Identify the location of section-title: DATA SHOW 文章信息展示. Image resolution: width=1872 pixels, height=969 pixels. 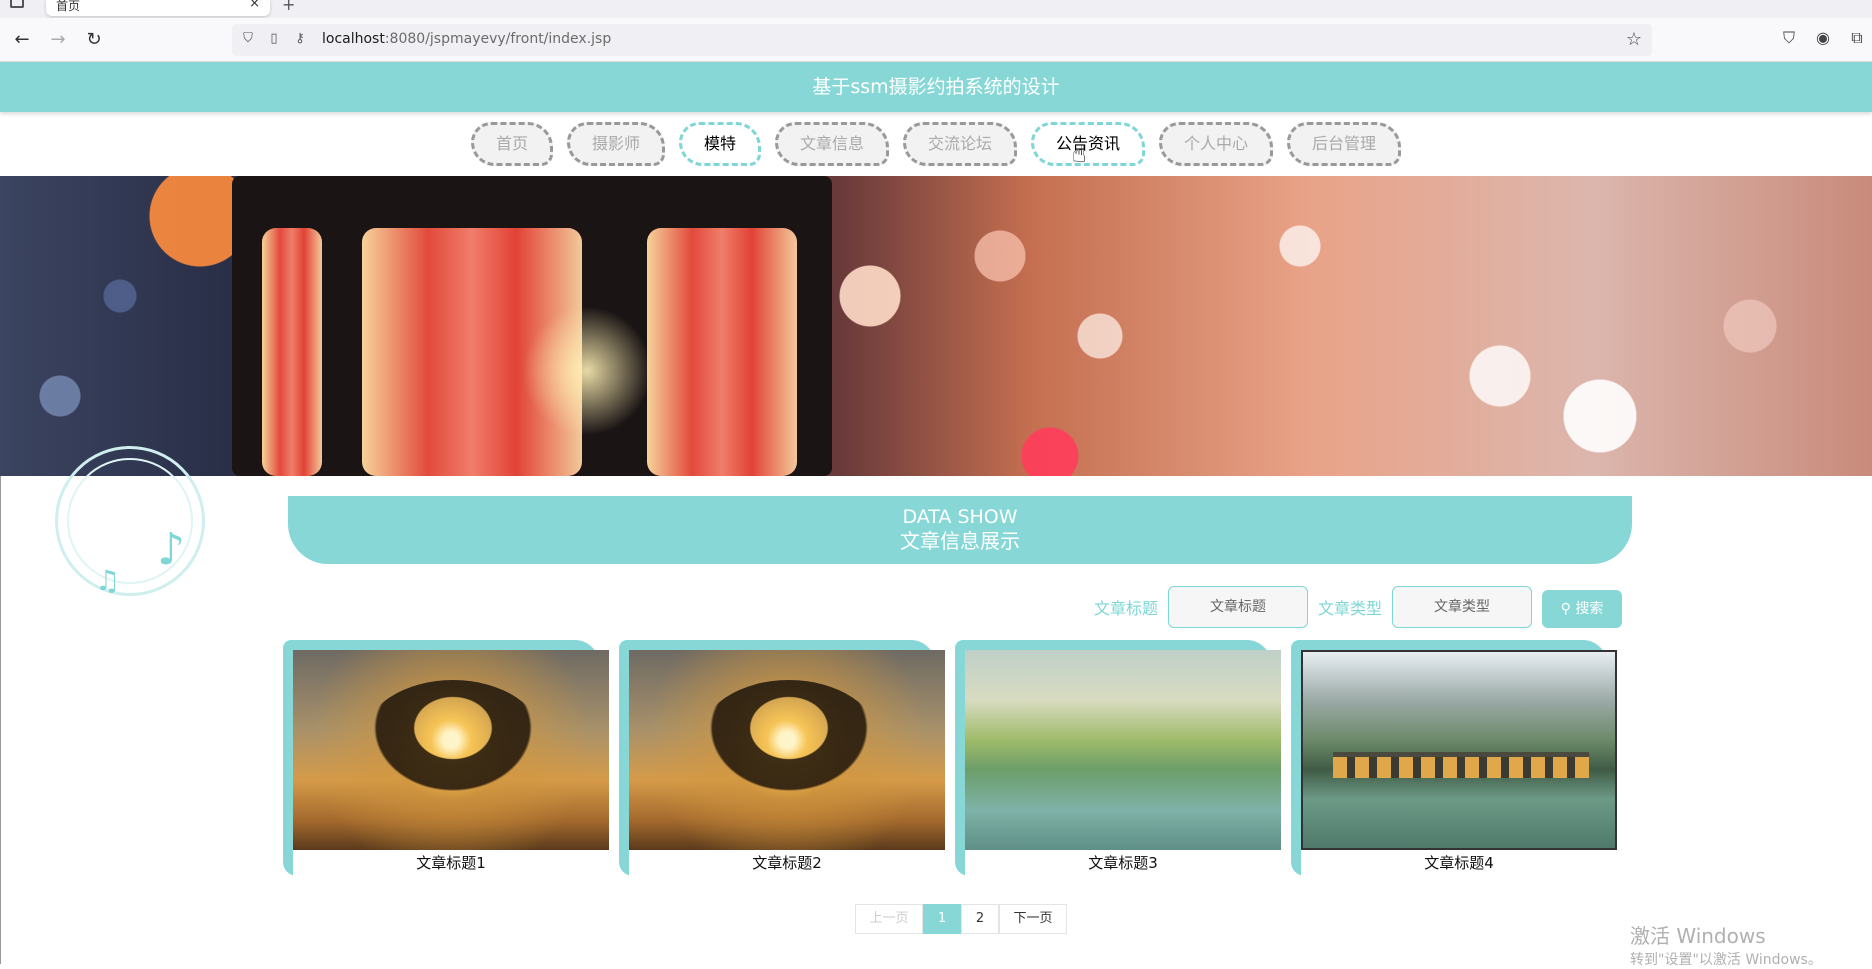
(960, 530).